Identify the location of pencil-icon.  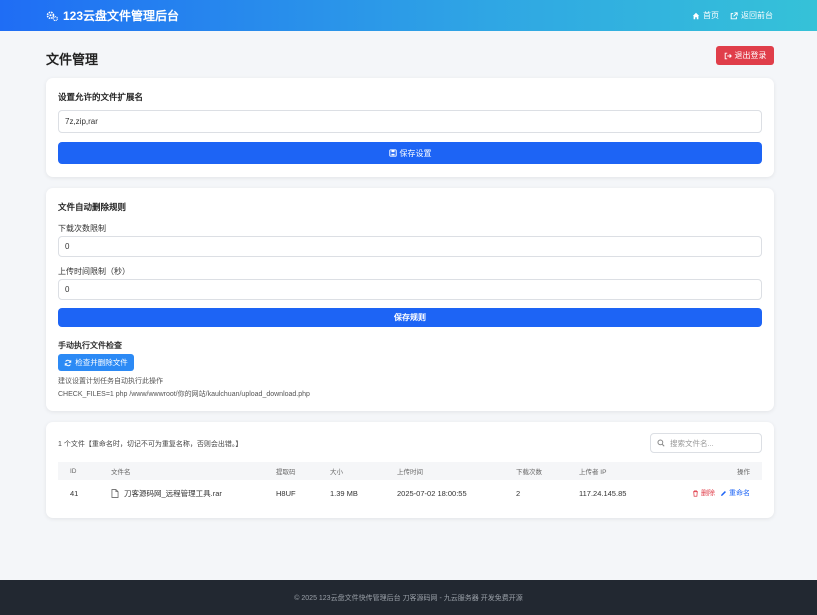
(723, 493).